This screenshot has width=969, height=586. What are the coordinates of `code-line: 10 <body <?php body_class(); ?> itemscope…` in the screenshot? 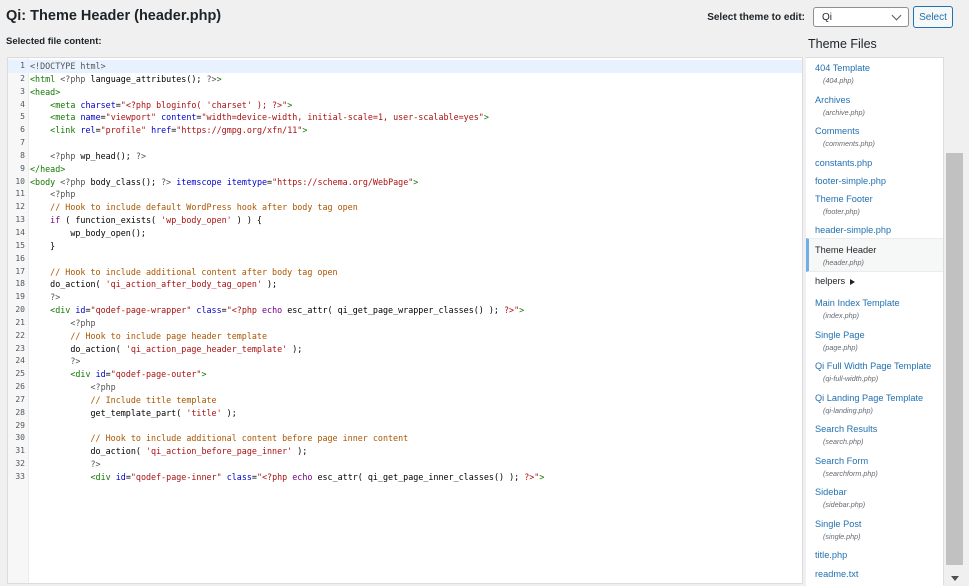 It's located at (405, 182).